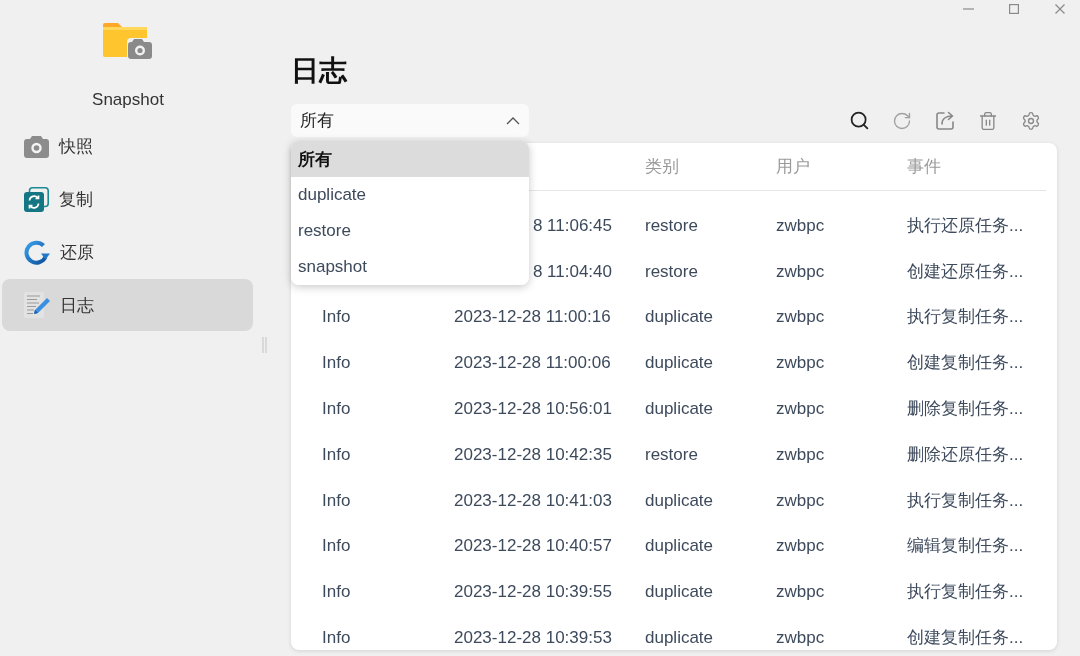 The height and width of the screenshot is (656, 1080). I want to click on search-icon, so click(859, 120).